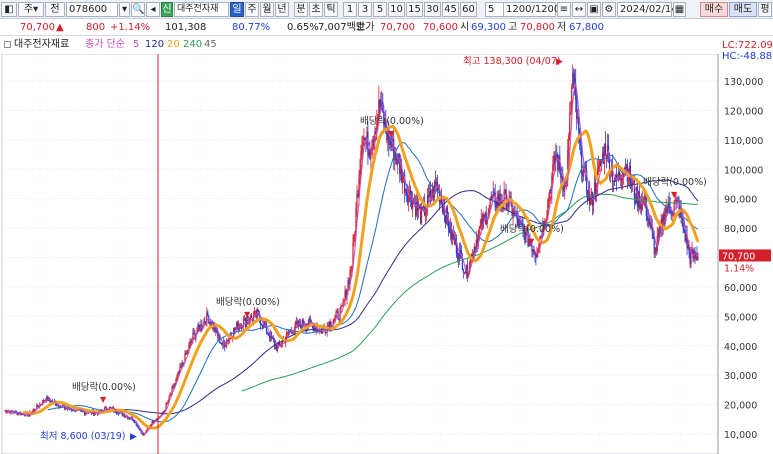 Image resolution: width=773 pixels, height=454 pixels. I want to click on mode-select: 주▾, so click(31, 9).